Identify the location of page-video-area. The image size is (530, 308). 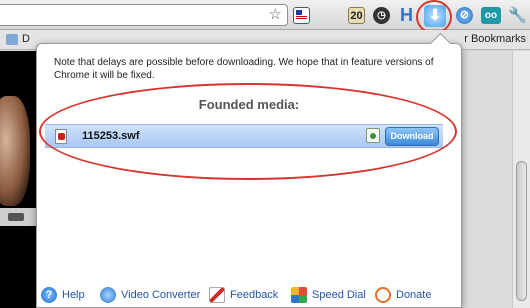
(18, 179).